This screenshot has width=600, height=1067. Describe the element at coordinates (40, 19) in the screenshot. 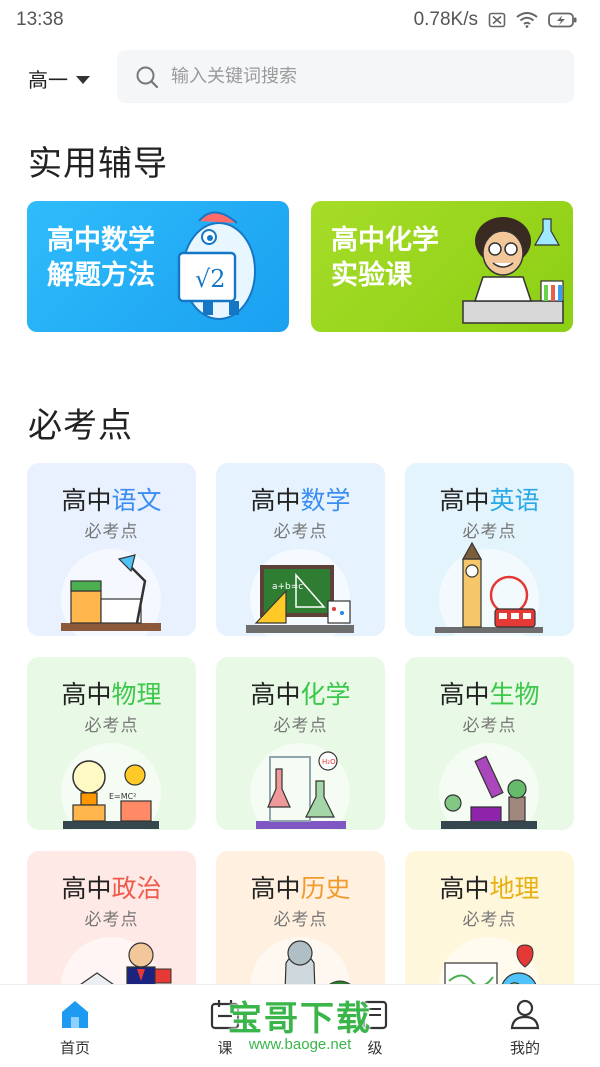

I see `status-time: 13:38` at that location.